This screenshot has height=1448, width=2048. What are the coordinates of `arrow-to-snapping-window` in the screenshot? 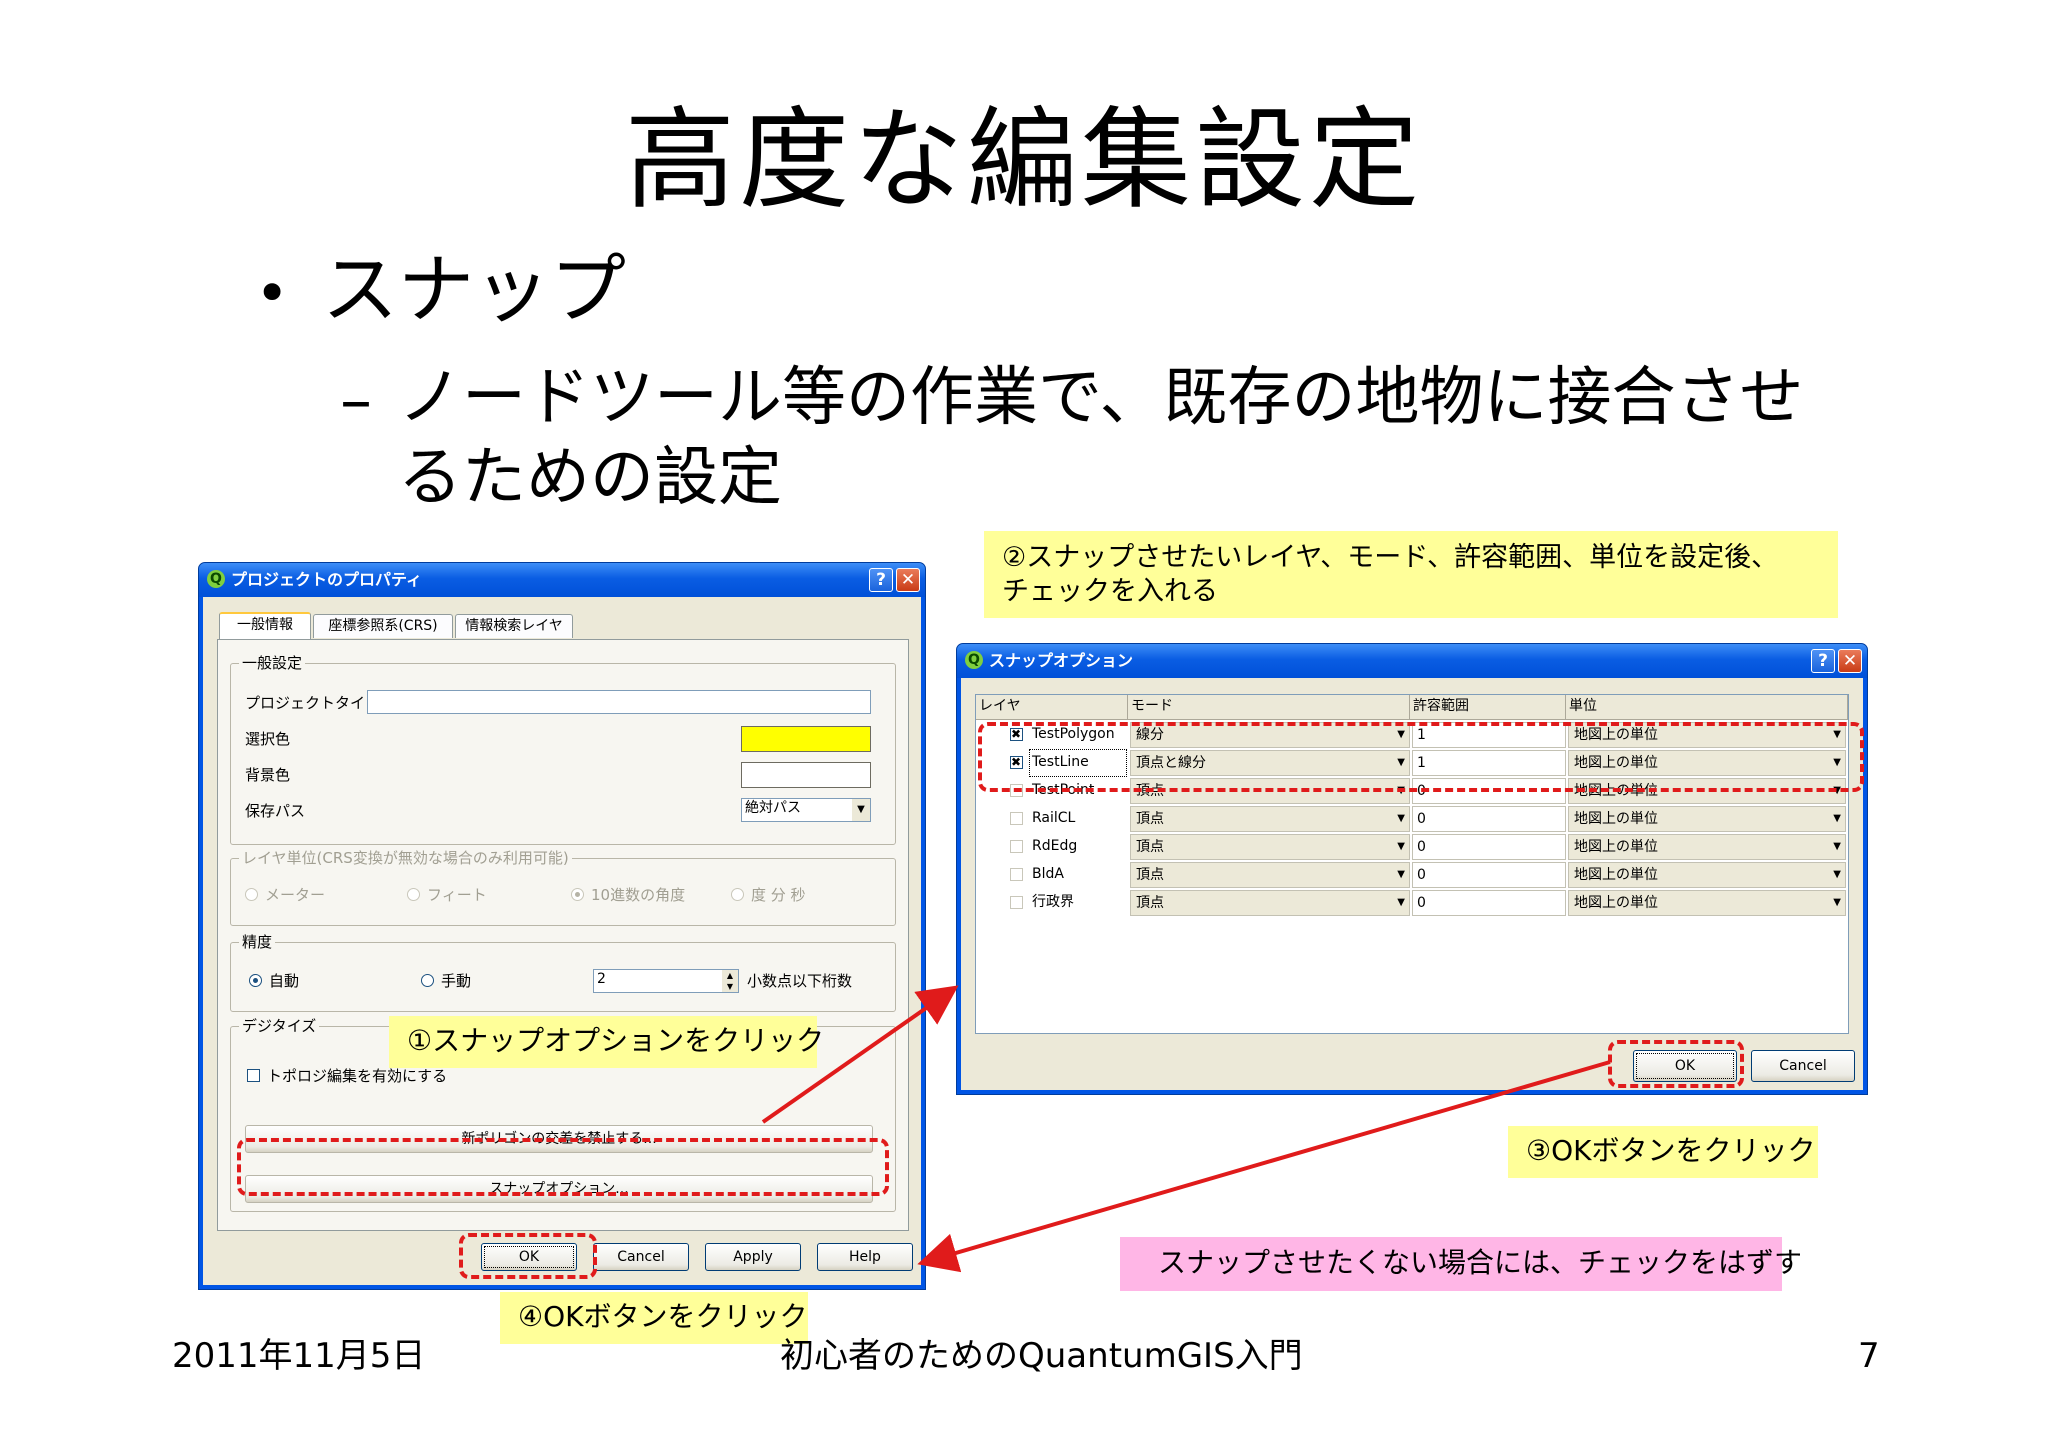 It's located at (860, 1054).